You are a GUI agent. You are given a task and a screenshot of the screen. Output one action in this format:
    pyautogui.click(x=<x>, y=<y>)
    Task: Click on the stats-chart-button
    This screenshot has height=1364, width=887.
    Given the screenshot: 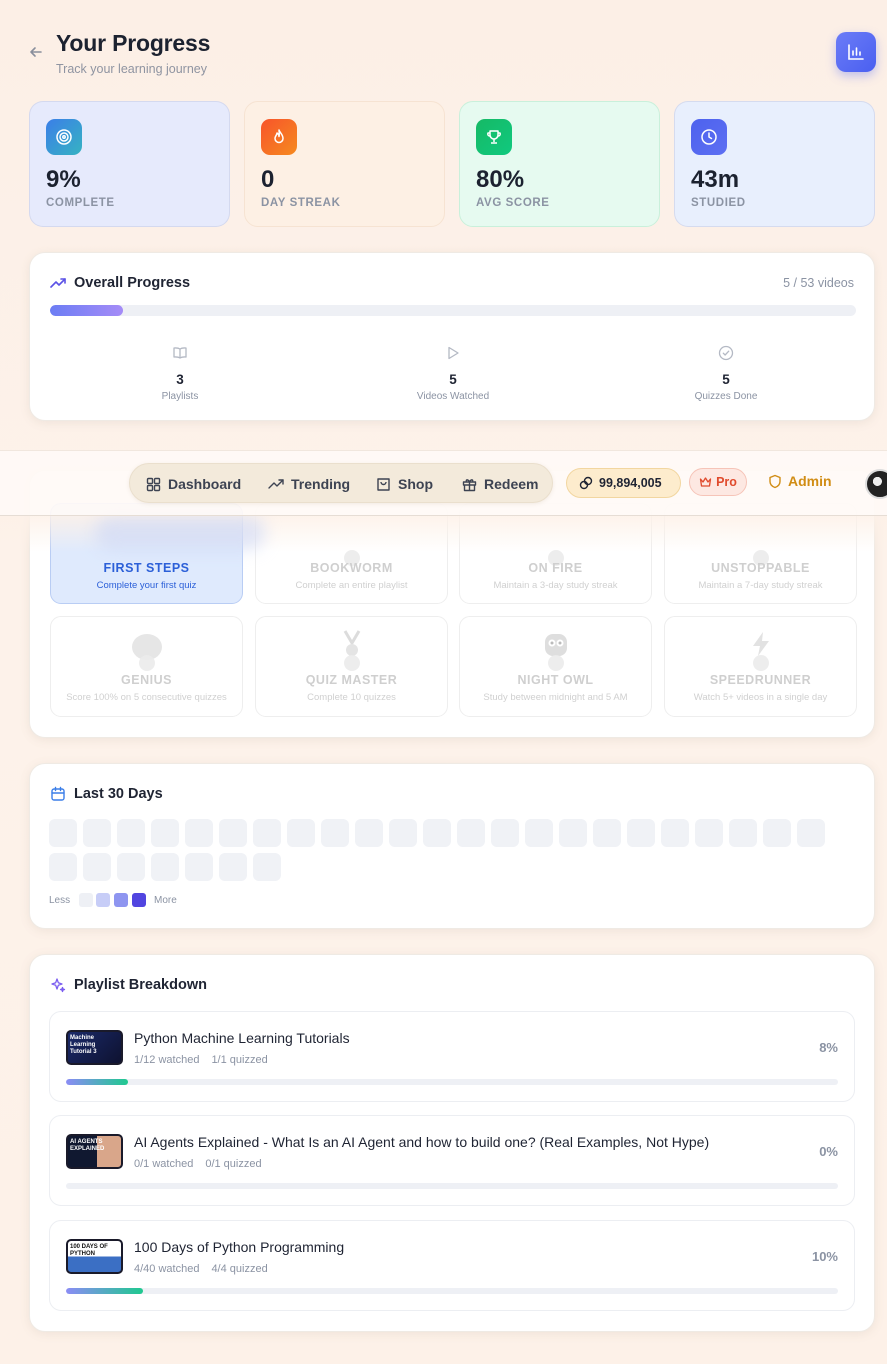 What is the action you would take?
    pyautogui.click(x=856, y=52)
    